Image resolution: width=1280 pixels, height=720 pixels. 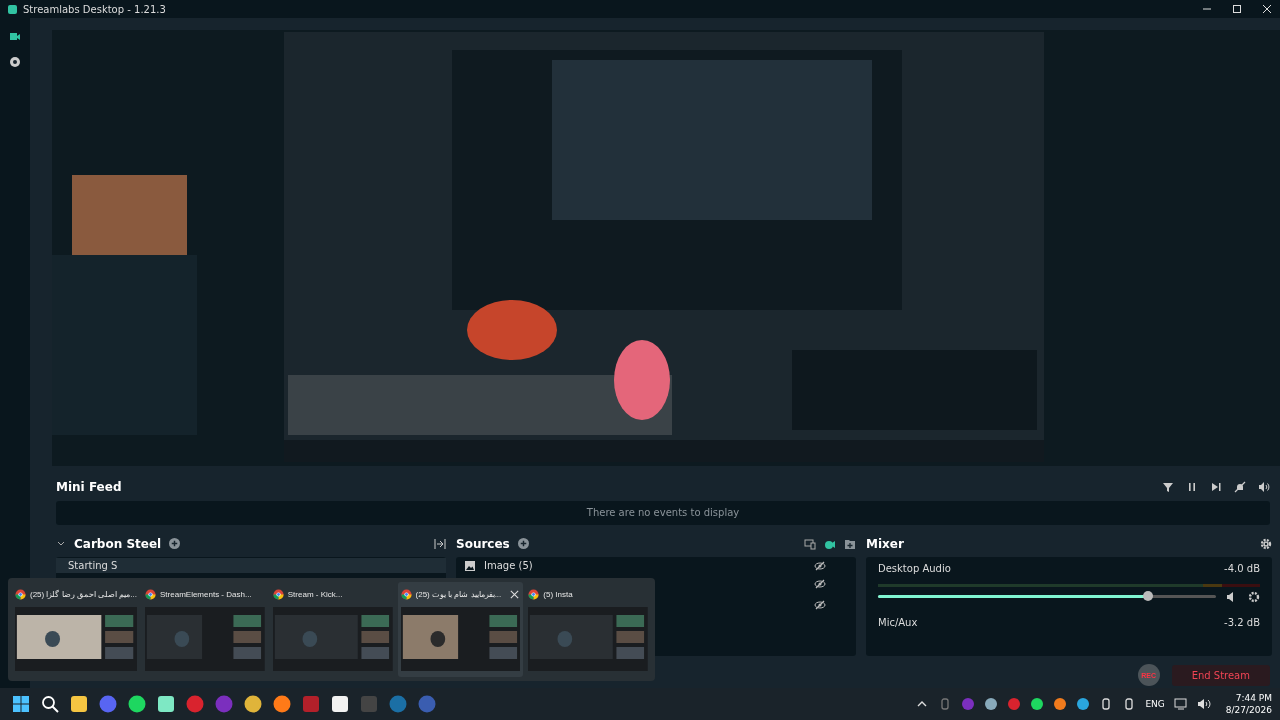 What do you see at coordinates (508, 566) in the screenshot?
I see `source-item: Image (5)` at bounding box center [508, 566].